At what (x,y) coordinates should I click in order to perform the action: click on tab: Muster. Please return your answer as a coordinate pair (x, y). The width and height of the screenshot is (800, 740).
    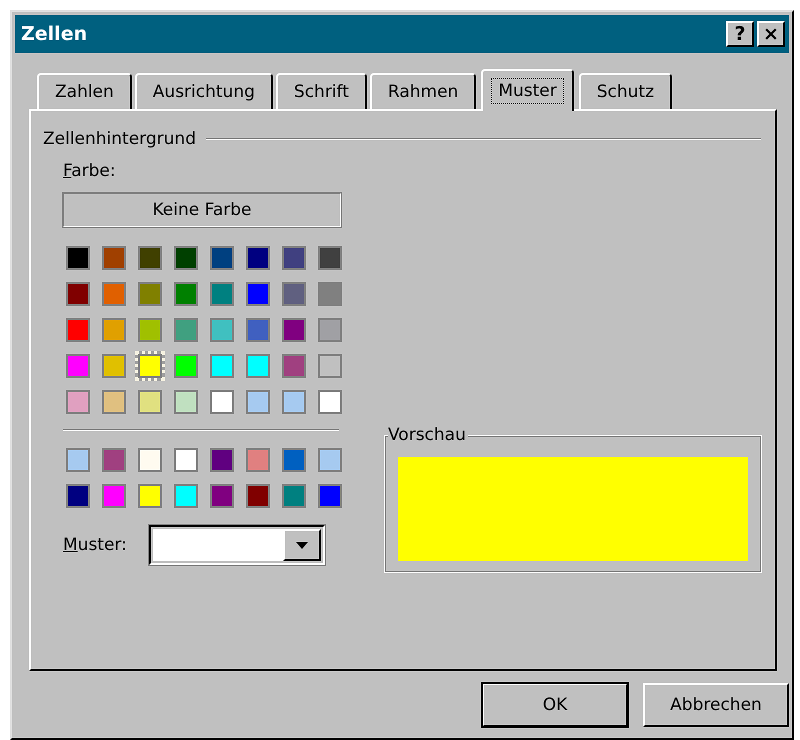
    Looking at the image, I should click on (527, 90).